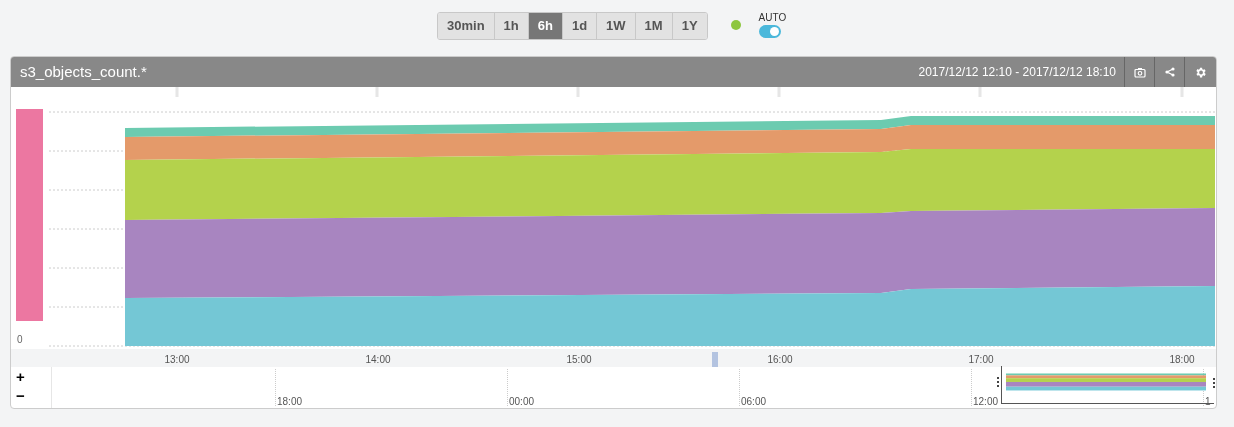 This screenshot has height=427, width=1234. Describe the element at coordinates (20, 396) in the screenshot. I see `zoom-out-button: −` at that location.